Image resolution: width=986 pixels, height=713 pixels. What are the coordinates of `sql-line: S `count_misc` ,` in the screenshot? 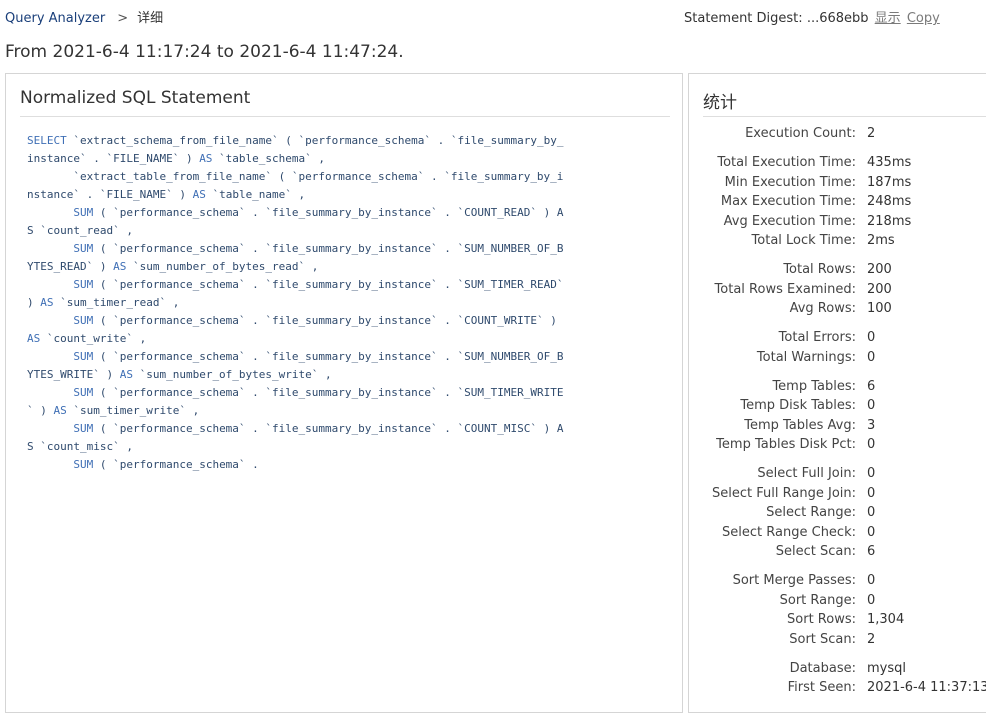 It's located at (80, 446).